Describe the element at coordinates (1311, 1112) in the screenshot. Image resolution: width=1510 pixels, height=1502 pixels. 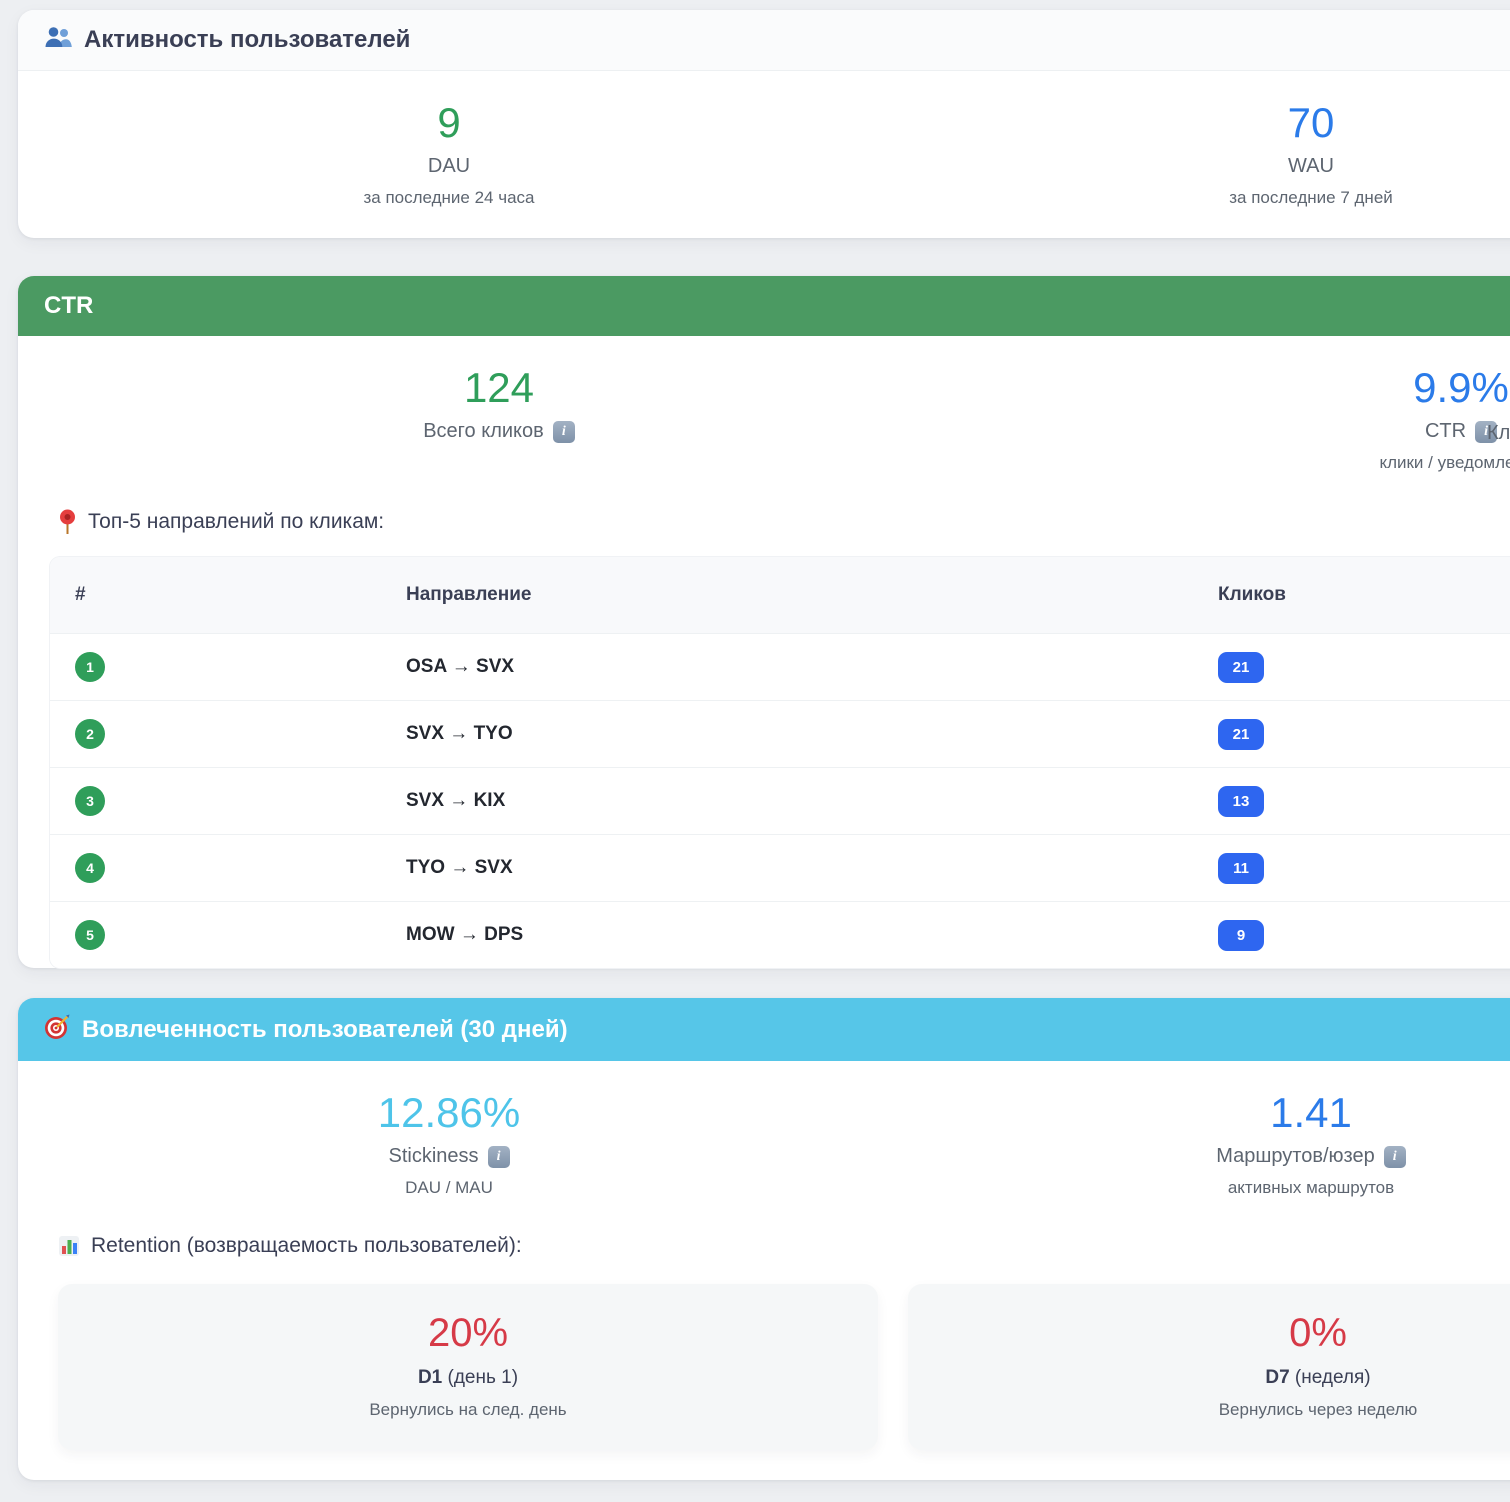
I see `routes-per-user-value: 1.41` at that location.